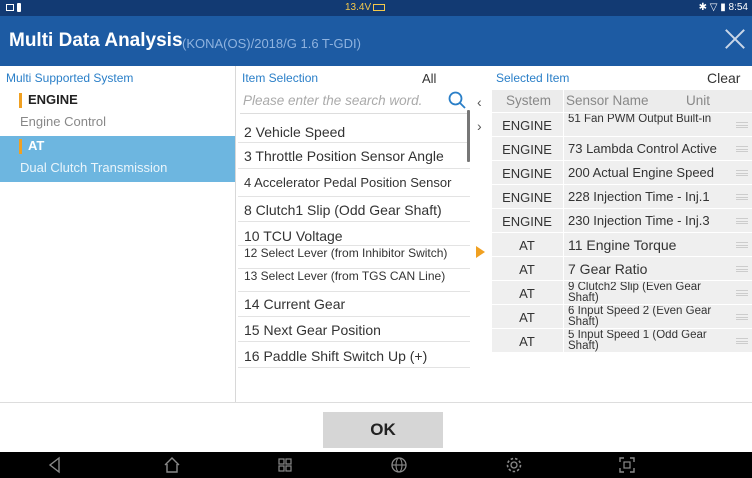 This screenshot has height=478, width=752. I want to click on list-item: 15 Next Gear Position, so click(354, 329).